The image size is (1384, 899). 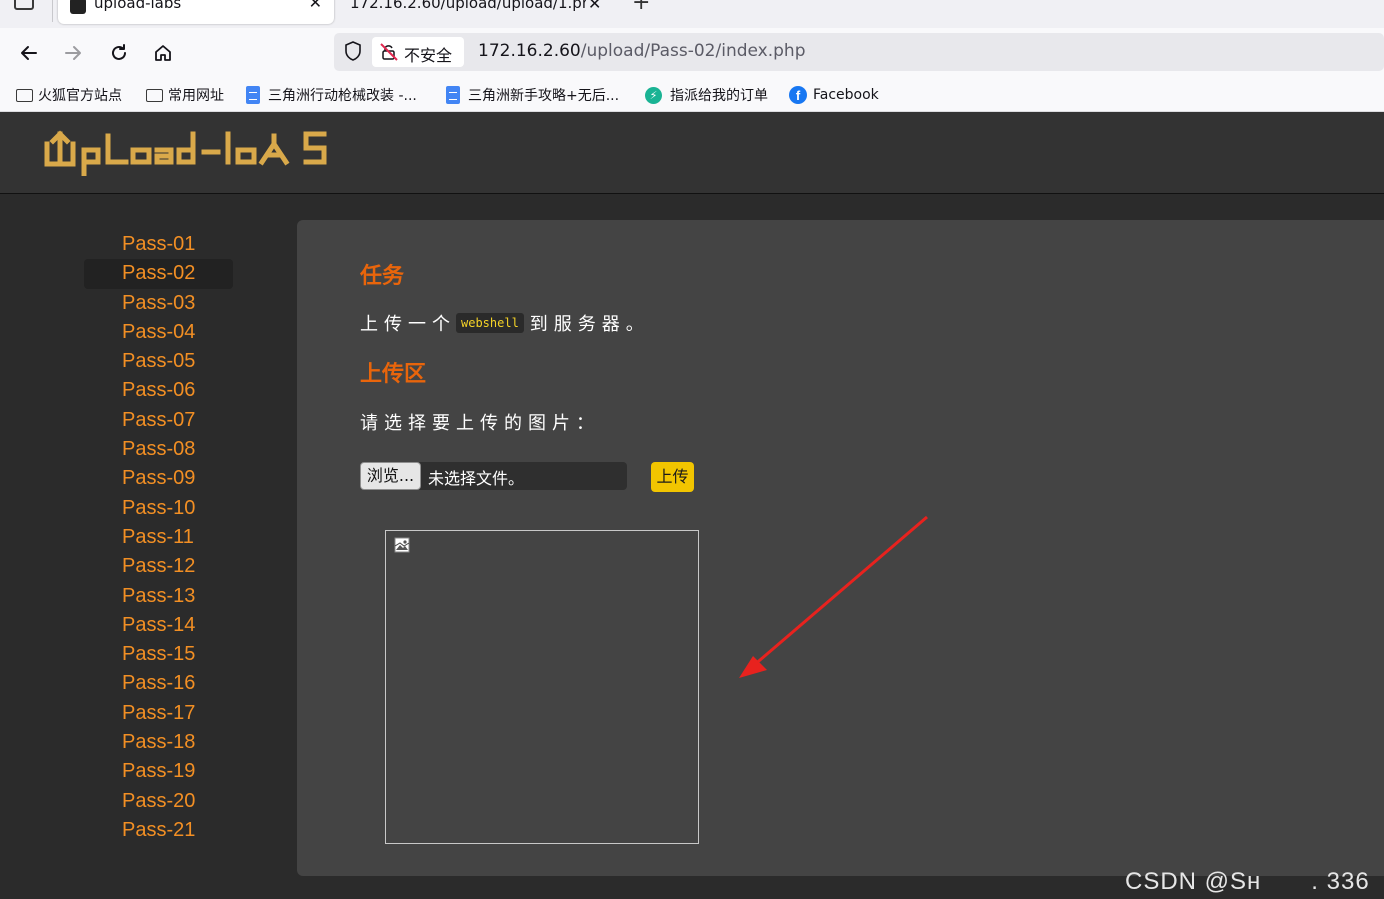 I want to click on sidebar-item-pass-01: Pass-01, so click(x=158, y=244).